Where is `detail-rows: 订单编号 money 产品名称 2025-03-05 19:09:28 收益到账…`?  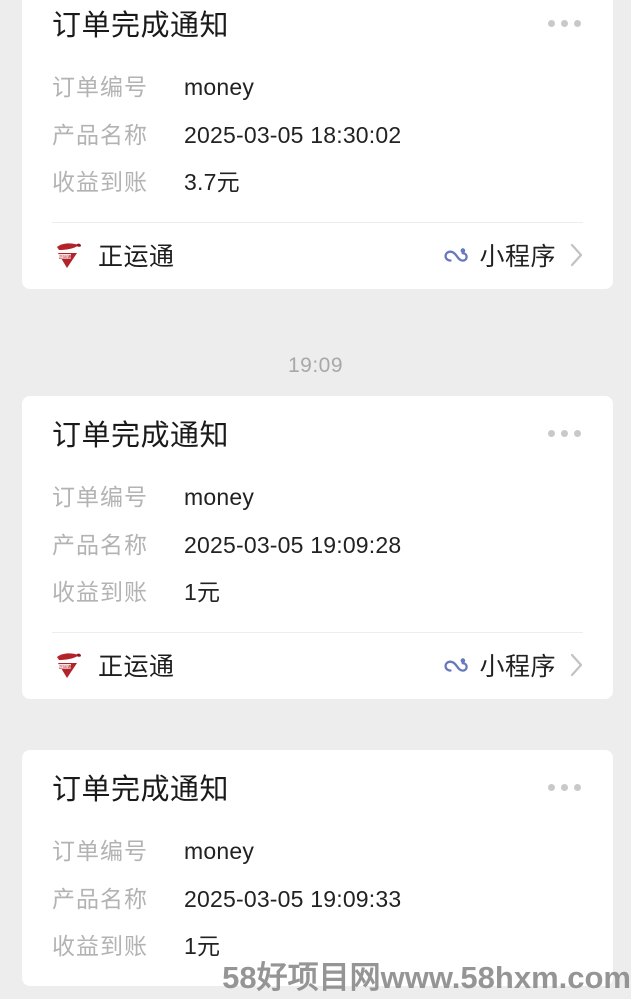
detail-rows: 订单编号 money 产品名称 2025-03-05 19:09:28 收益到账… is located at coordinates (317, 556).